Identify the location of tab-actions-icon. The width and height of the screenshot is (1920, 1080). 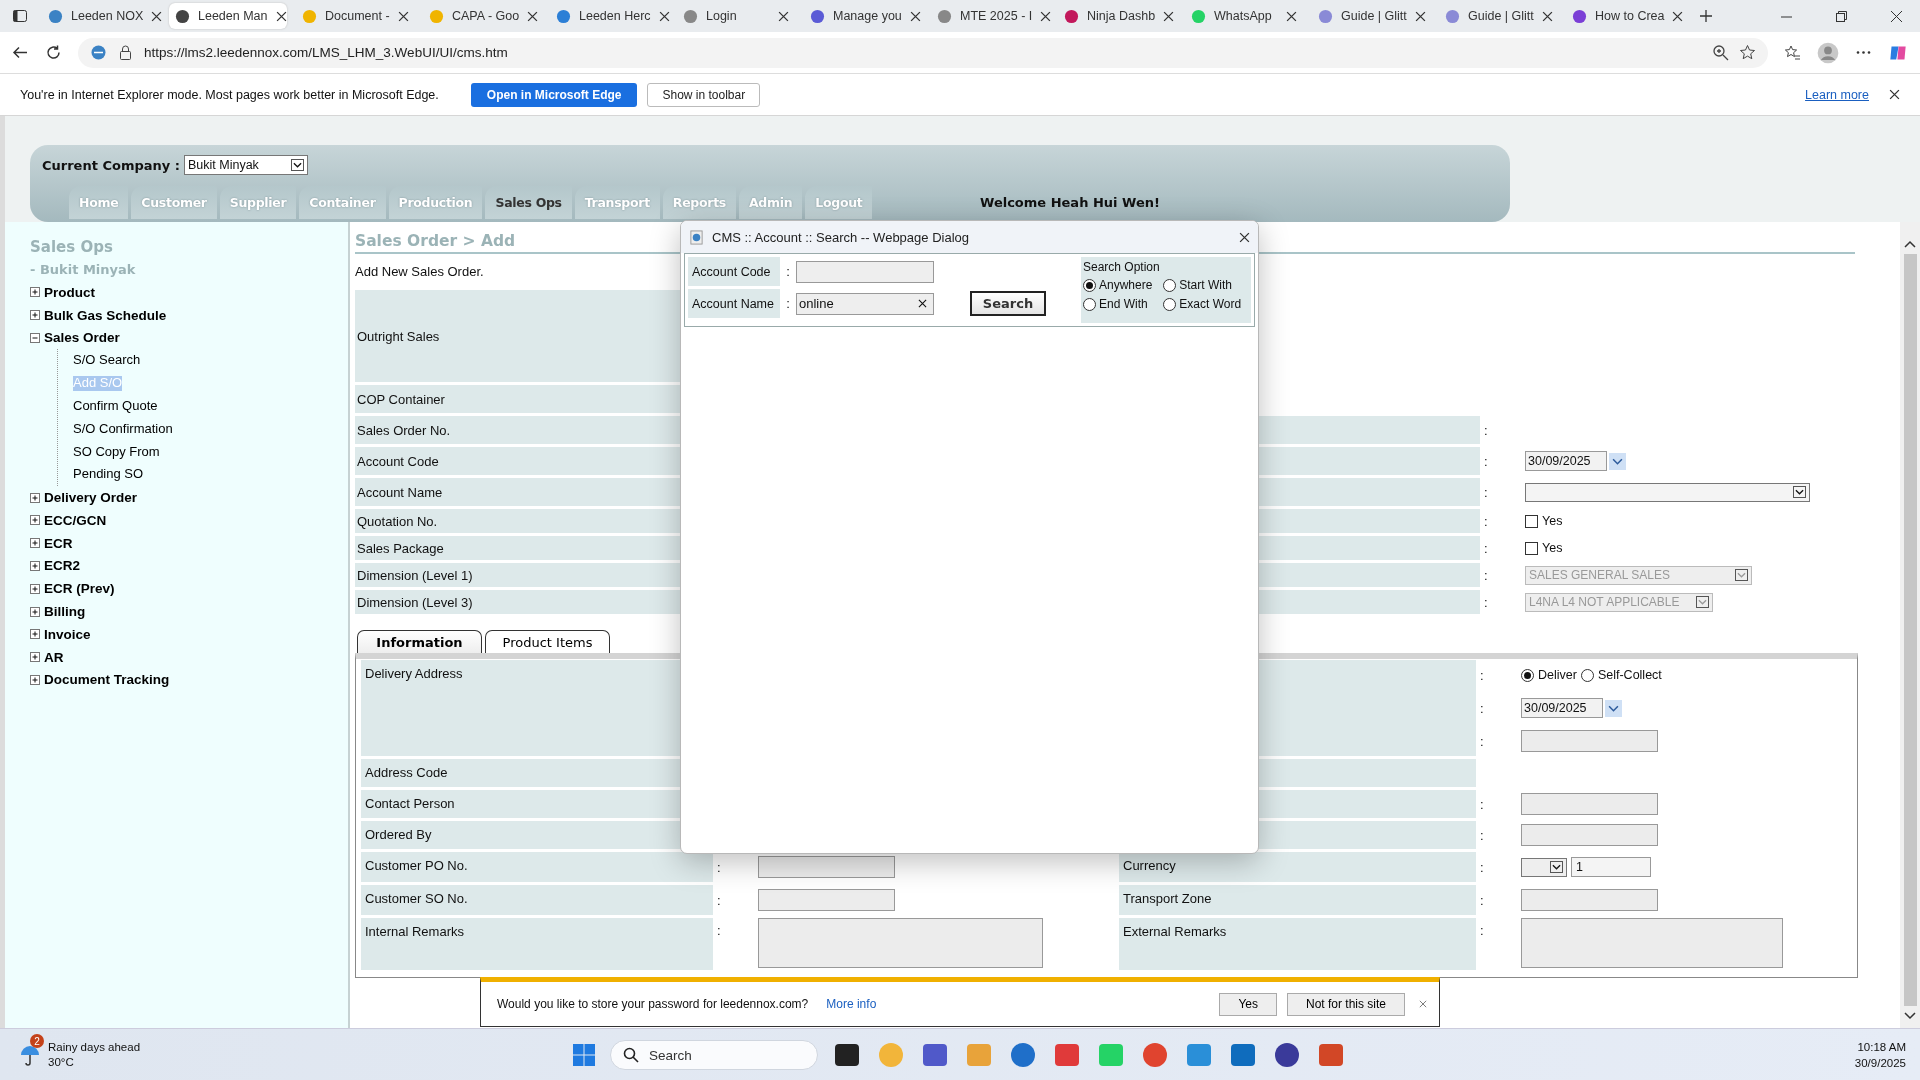
(20, 16).